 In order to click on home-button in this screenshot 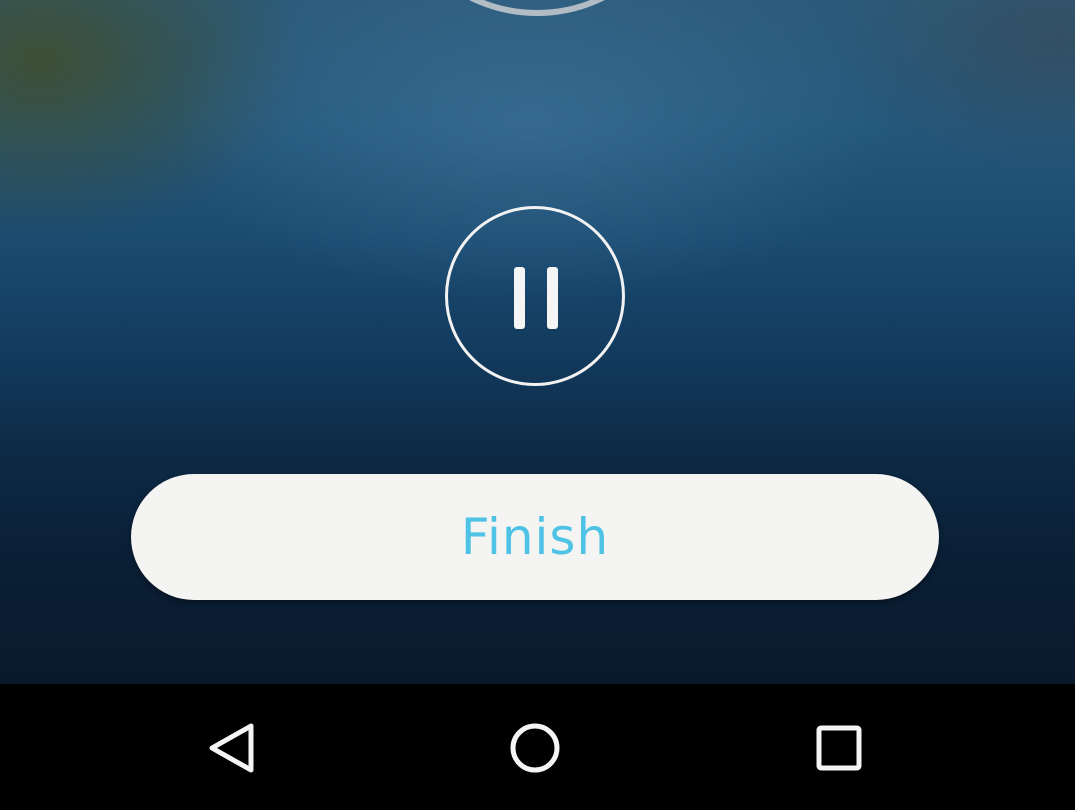, I will do `click(535, 748)`.